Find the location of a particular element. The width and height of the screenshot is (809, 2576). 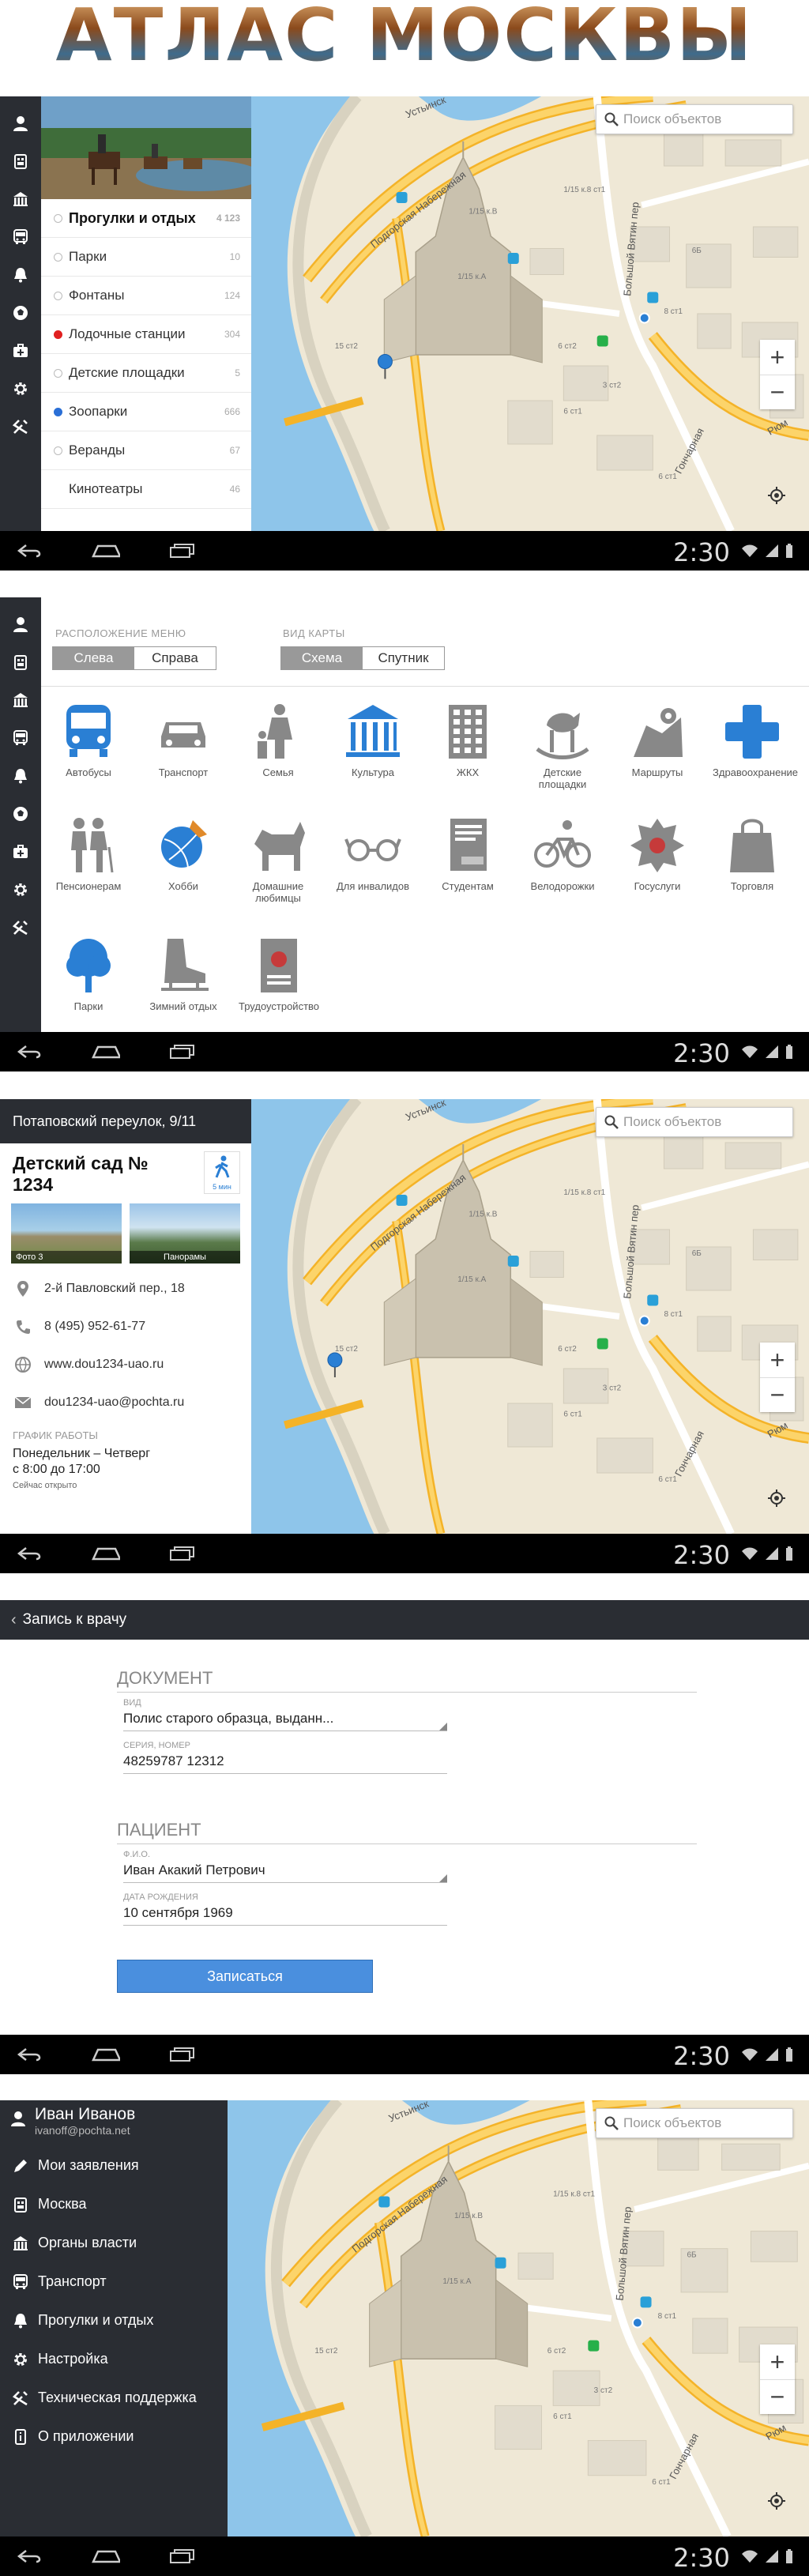

menu-right-option: Справа is located at coordinates (175, 658).